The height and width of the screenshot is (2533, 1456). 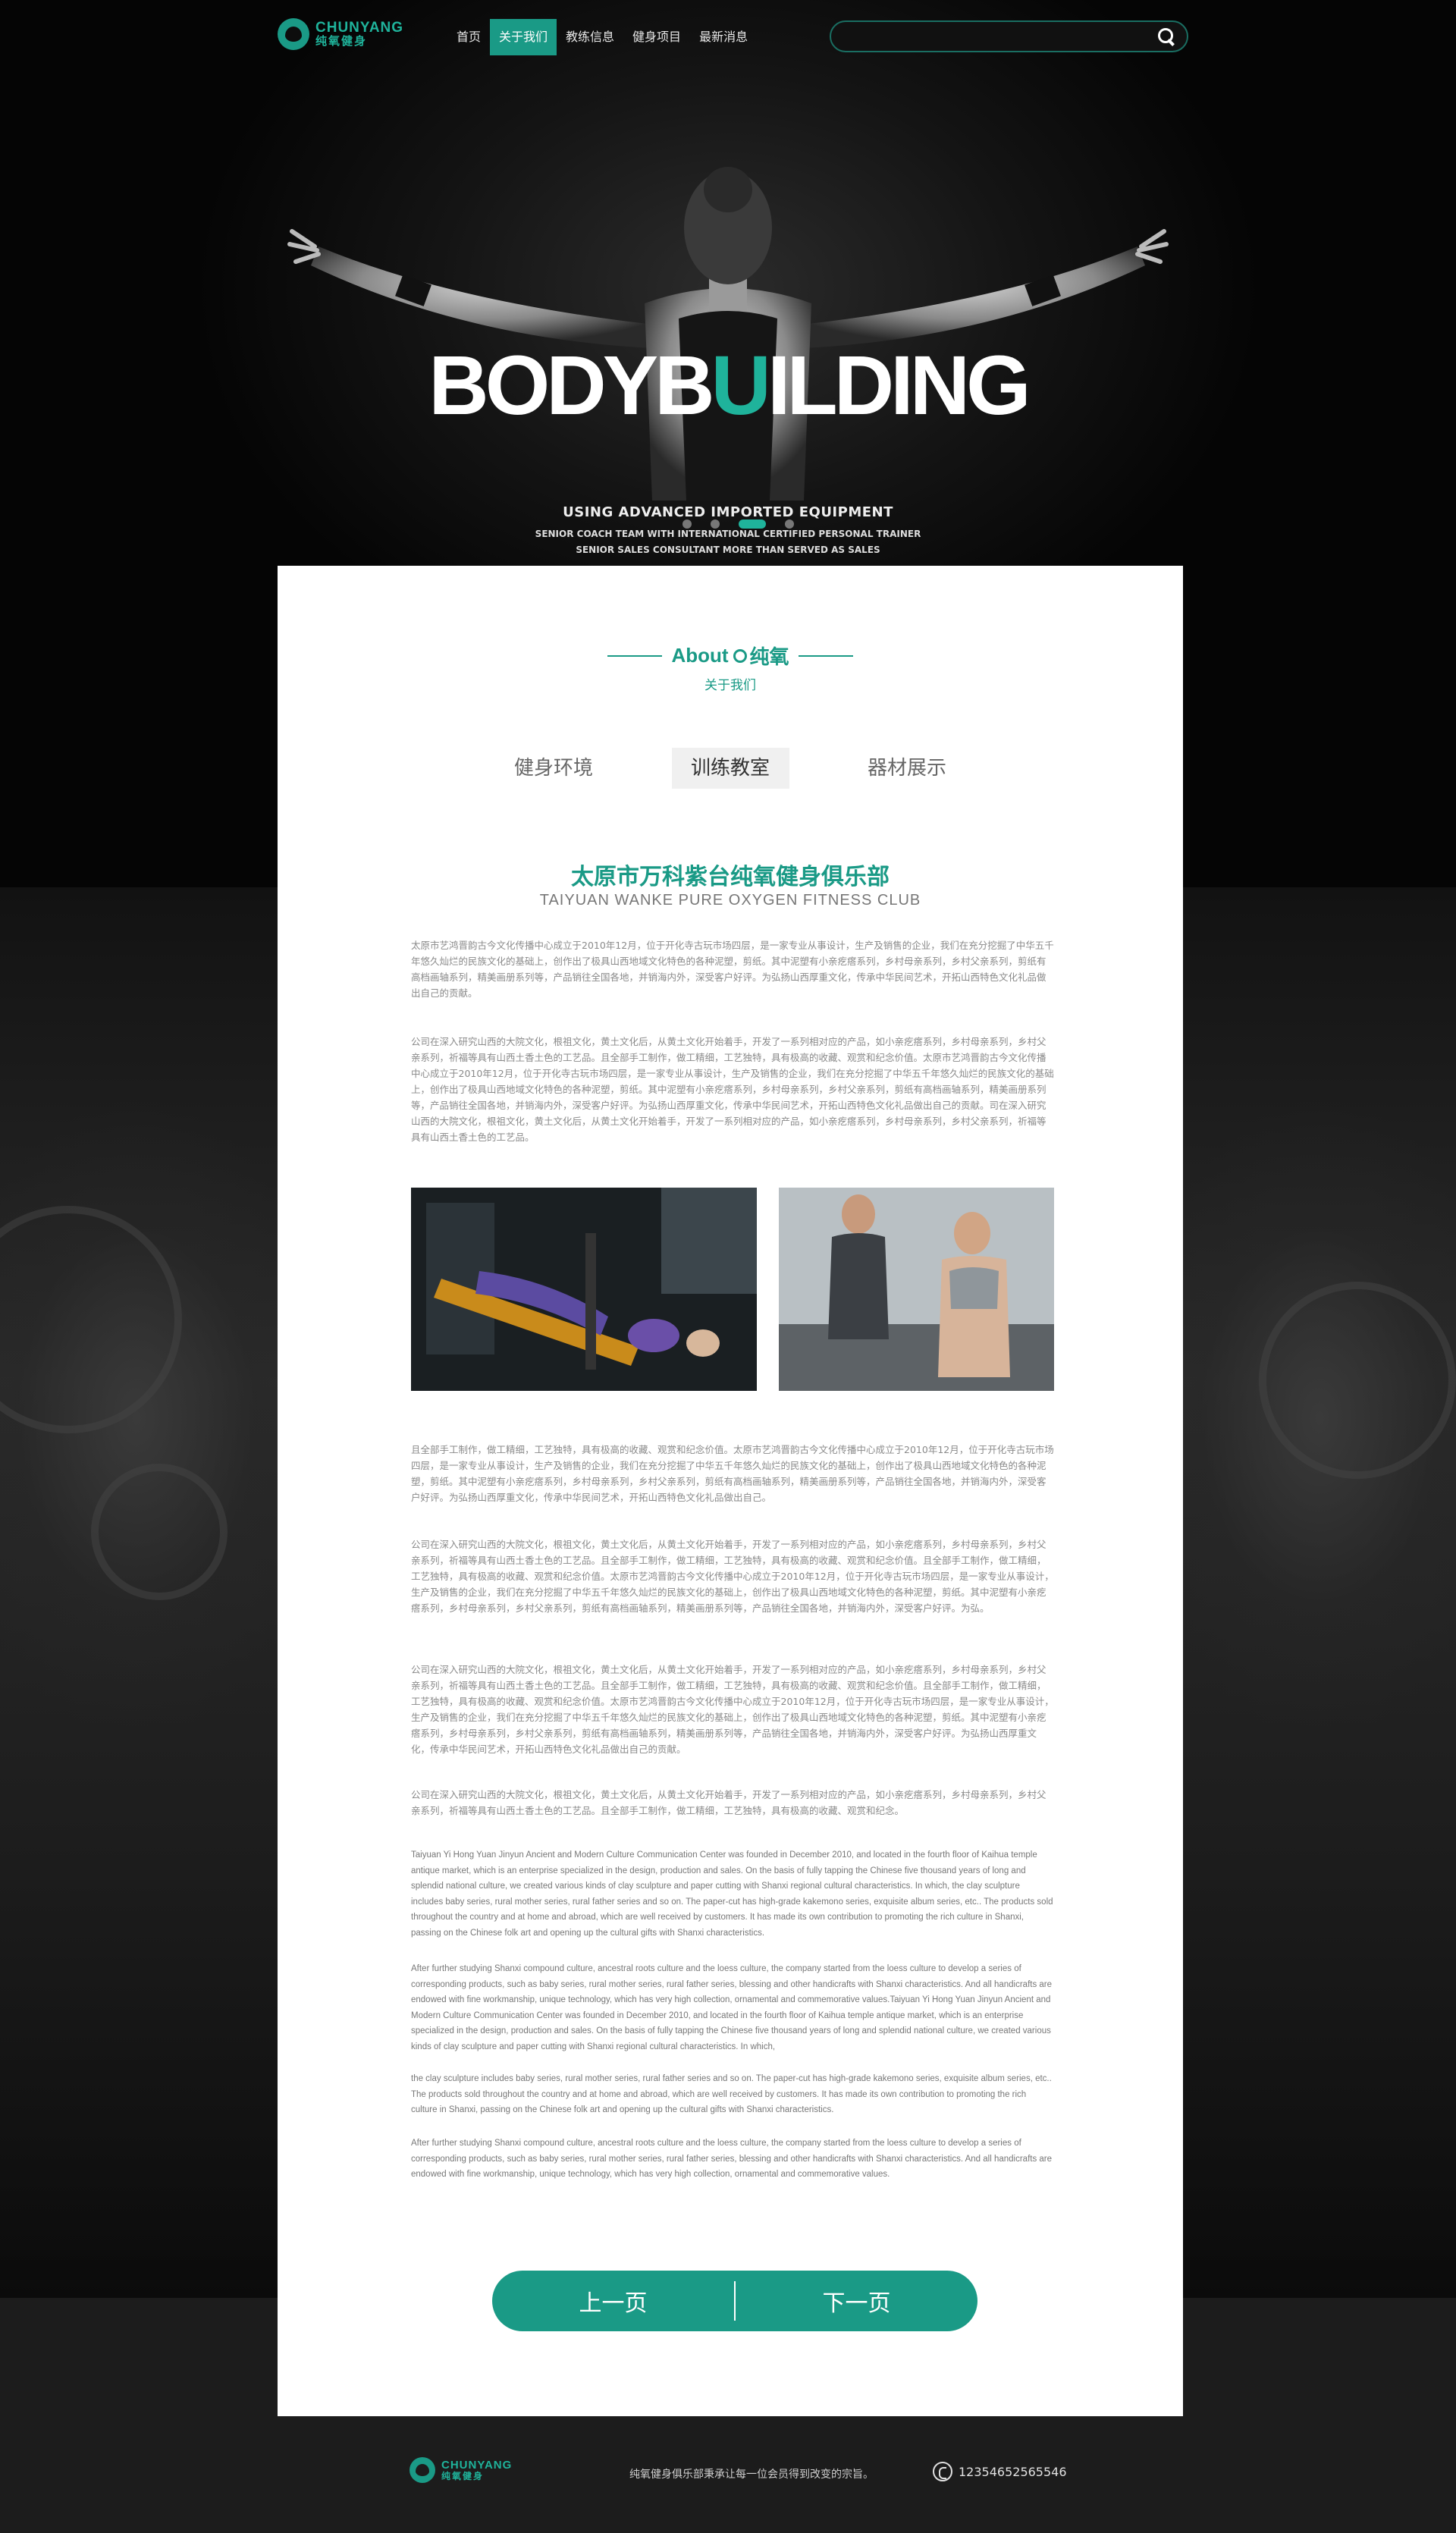 I want to click on footer-logo: CHUNYANG 纯氧健身, so click(x=461, y=2470).